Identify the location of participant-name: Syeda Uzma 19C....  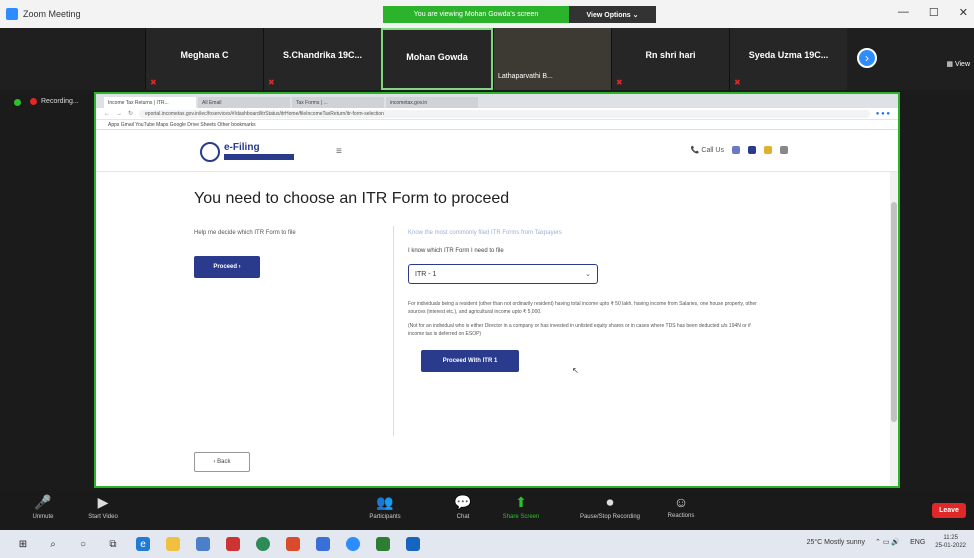
(788, 55).